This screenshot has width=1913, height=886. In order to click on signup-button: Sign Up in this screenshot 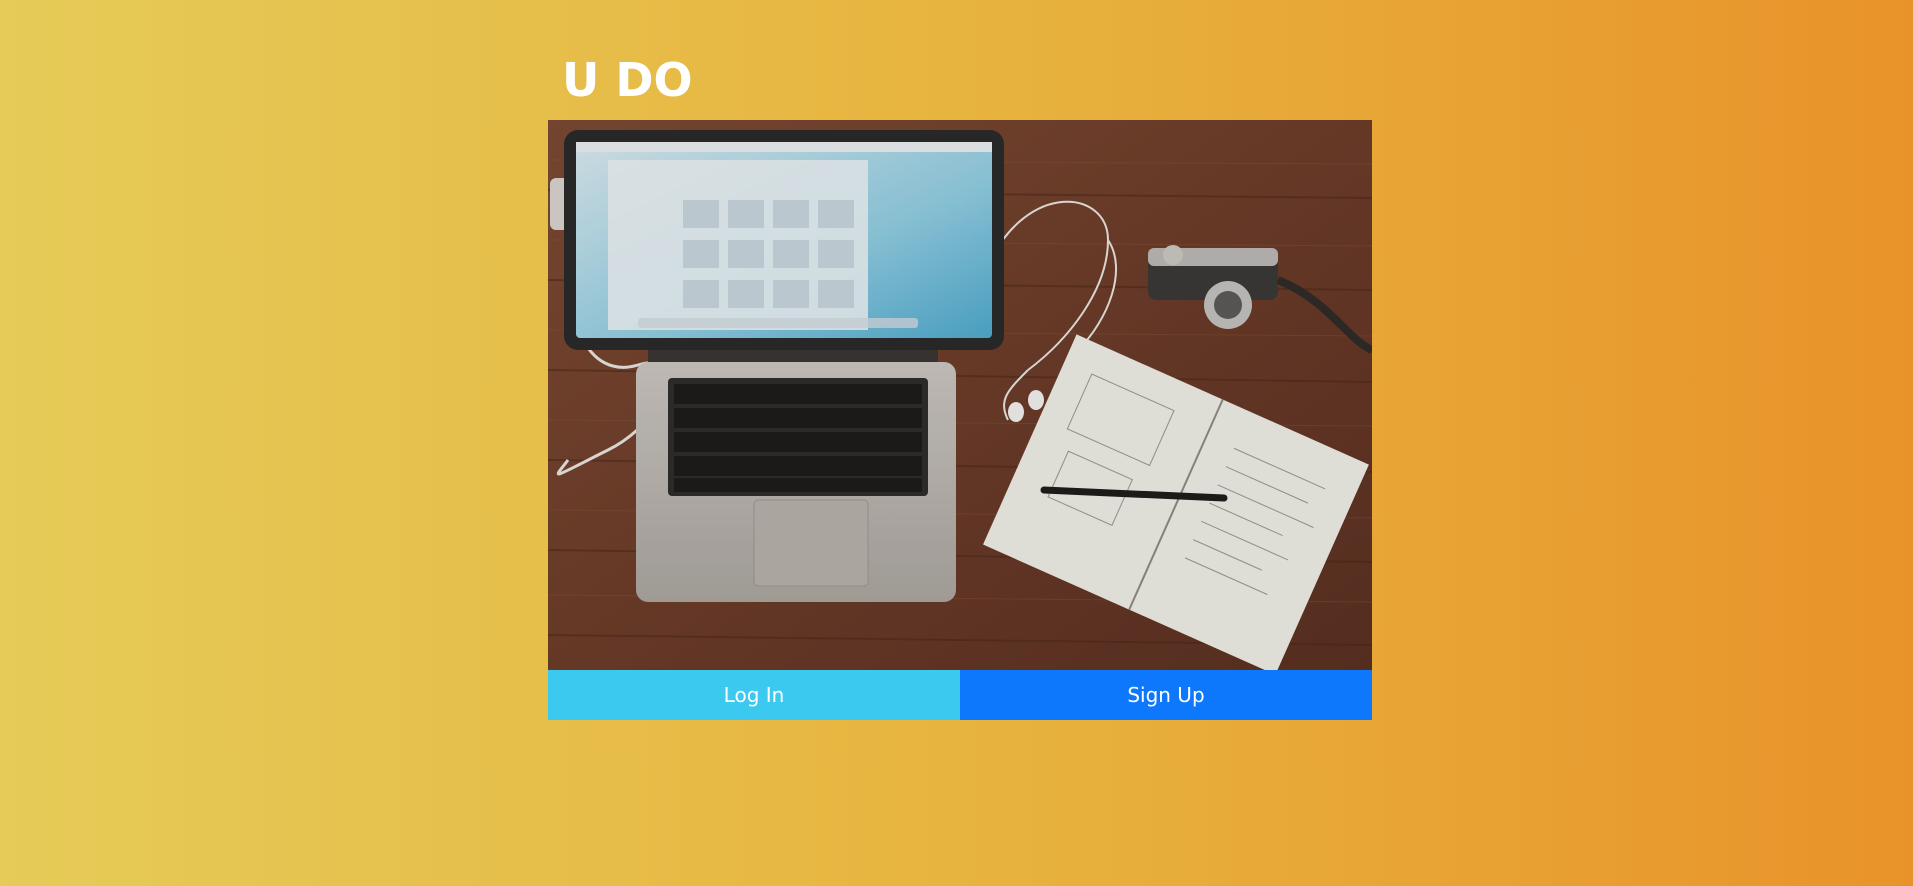, I will do `click(1166, 695)`.